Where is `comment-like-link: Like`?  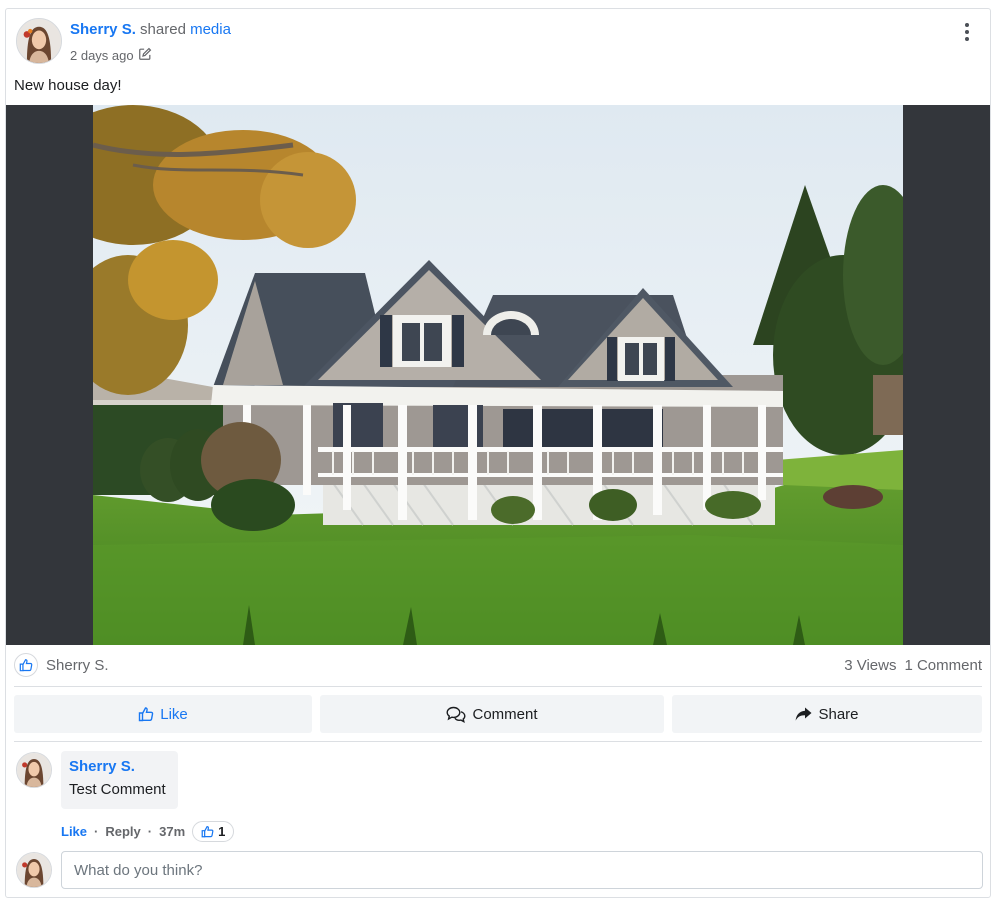 comment-like-link: Like is located at coordinates (74, 831).